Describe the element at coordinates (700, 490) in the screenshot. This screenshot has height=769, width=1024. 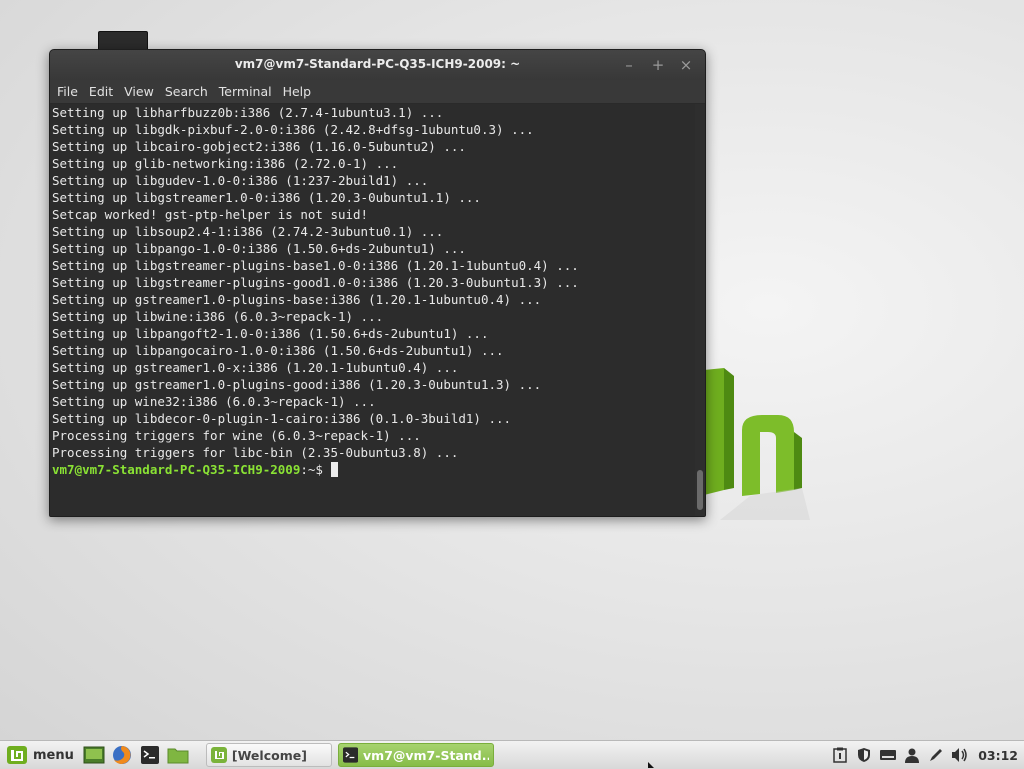
I see `scrollbar-thumb` at that location.